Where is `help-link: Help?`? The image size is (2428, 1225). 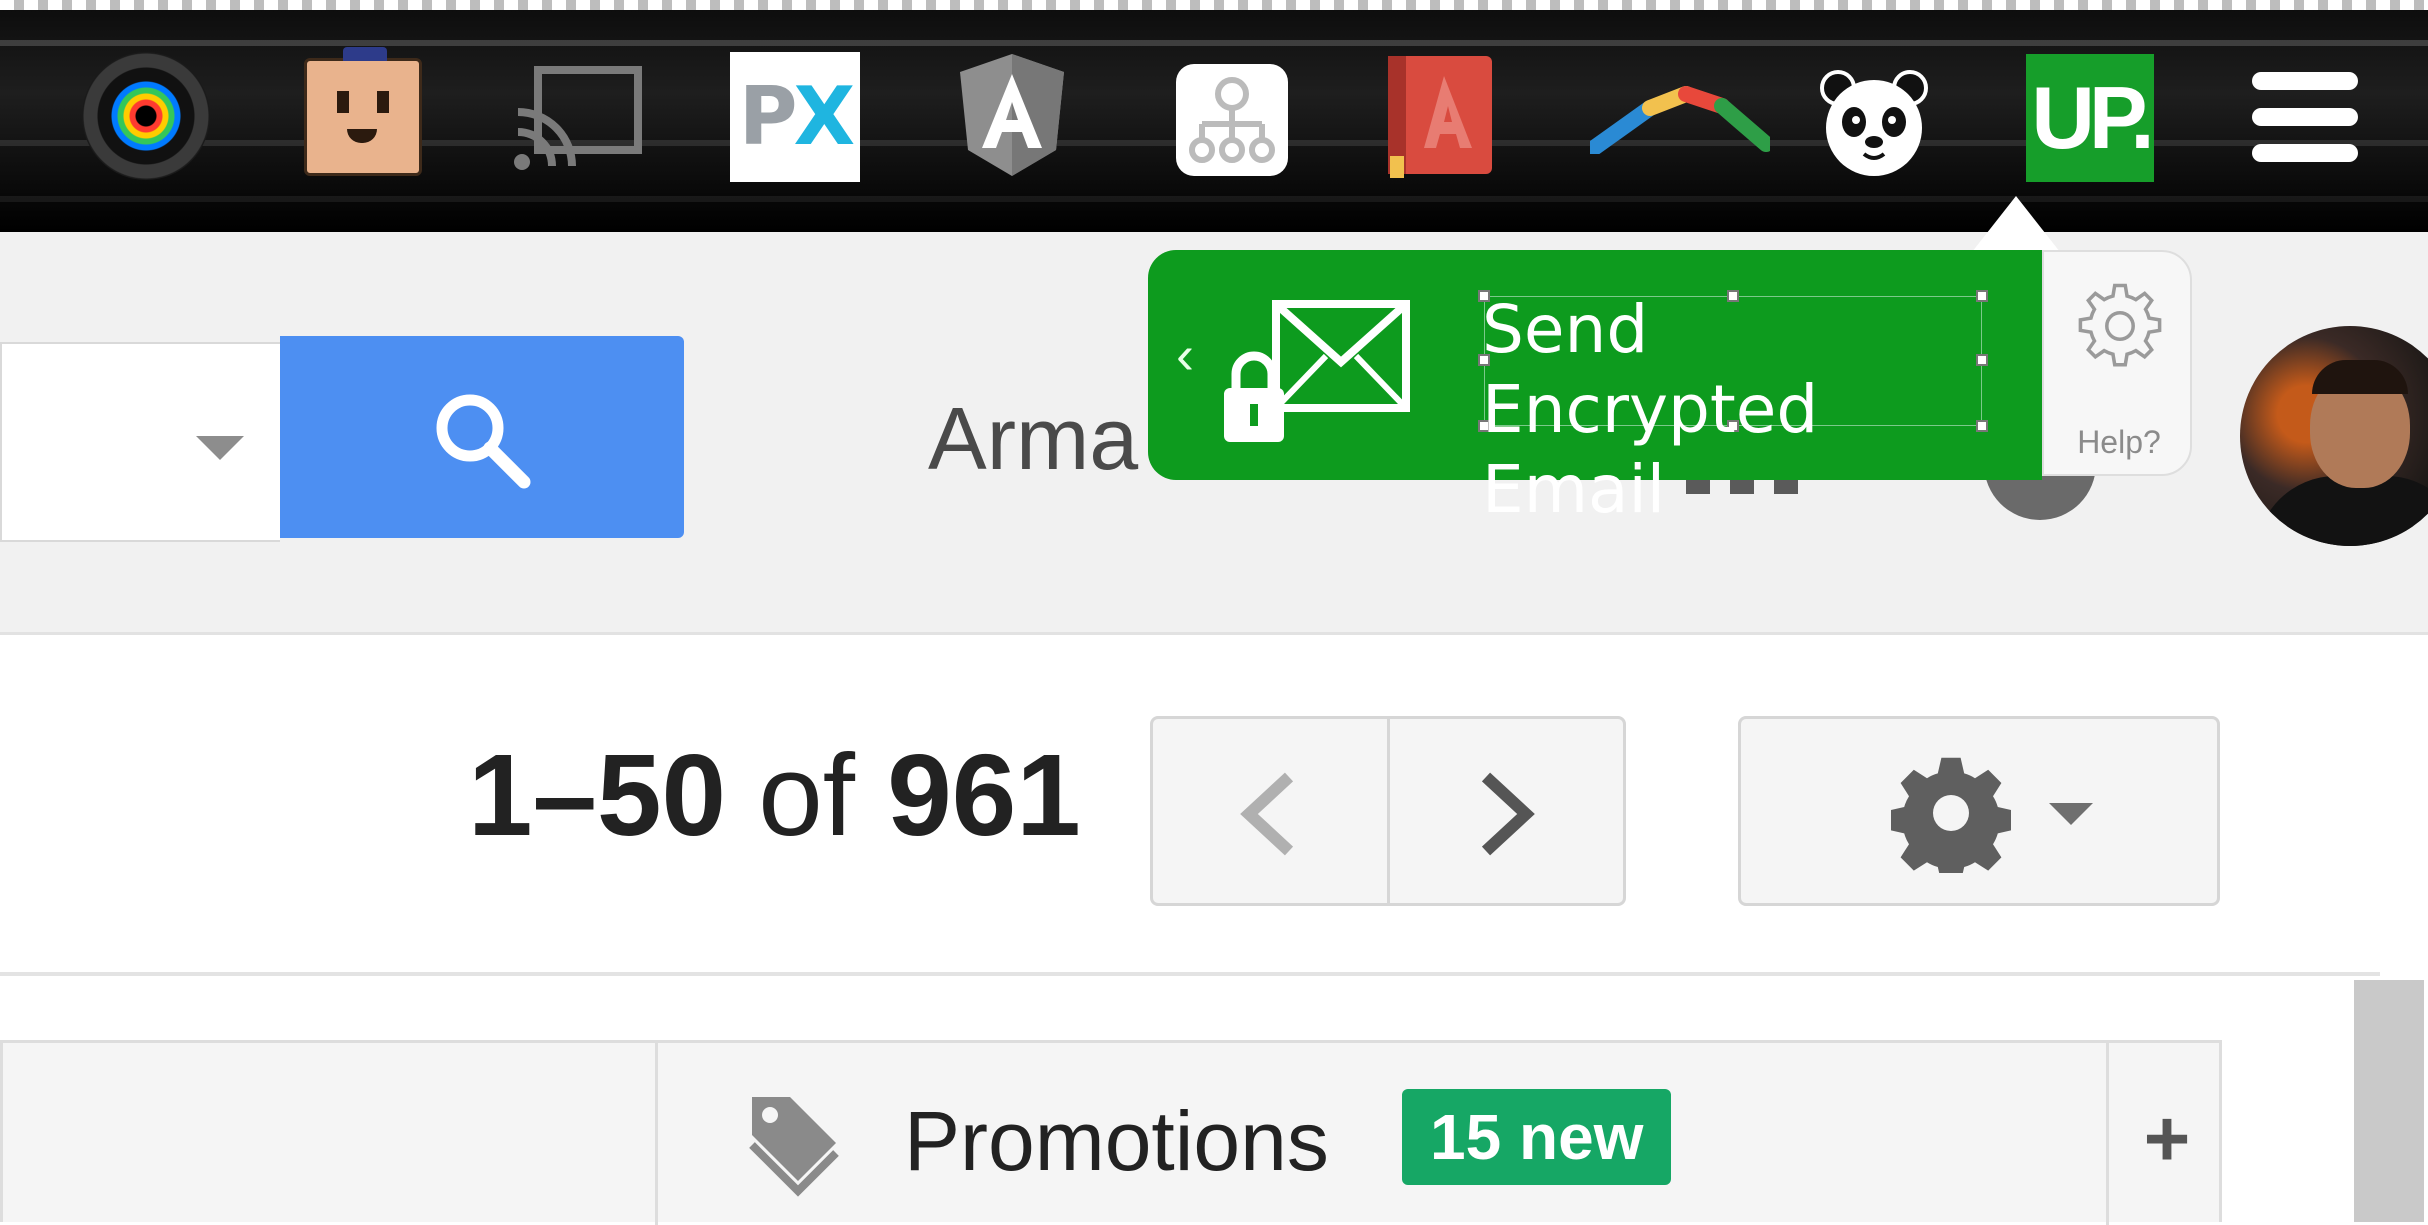
help-link: Help? is located at coordinates (2119, 442).